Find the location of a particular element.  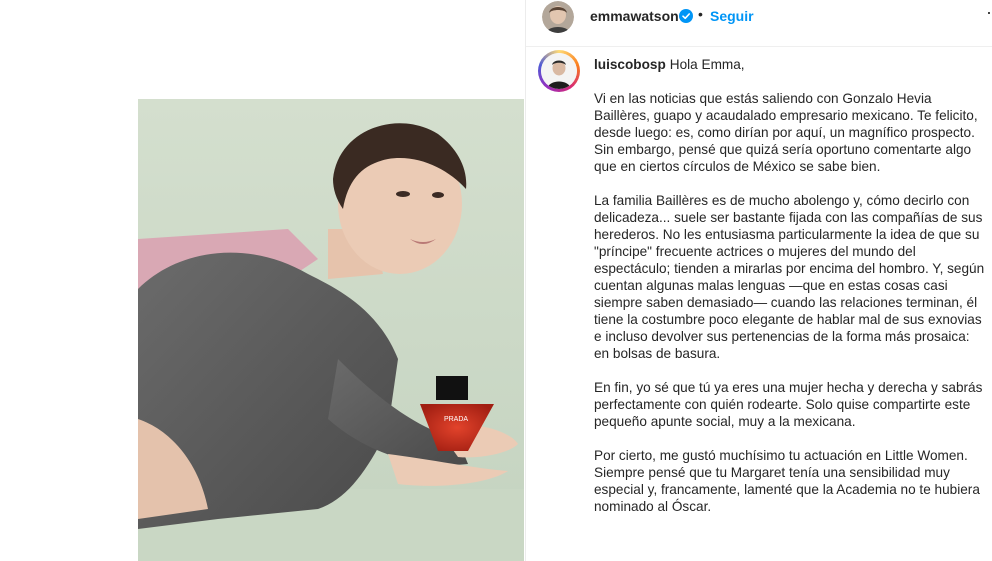

verified-badge-icon is located at coordinates (686, 16).